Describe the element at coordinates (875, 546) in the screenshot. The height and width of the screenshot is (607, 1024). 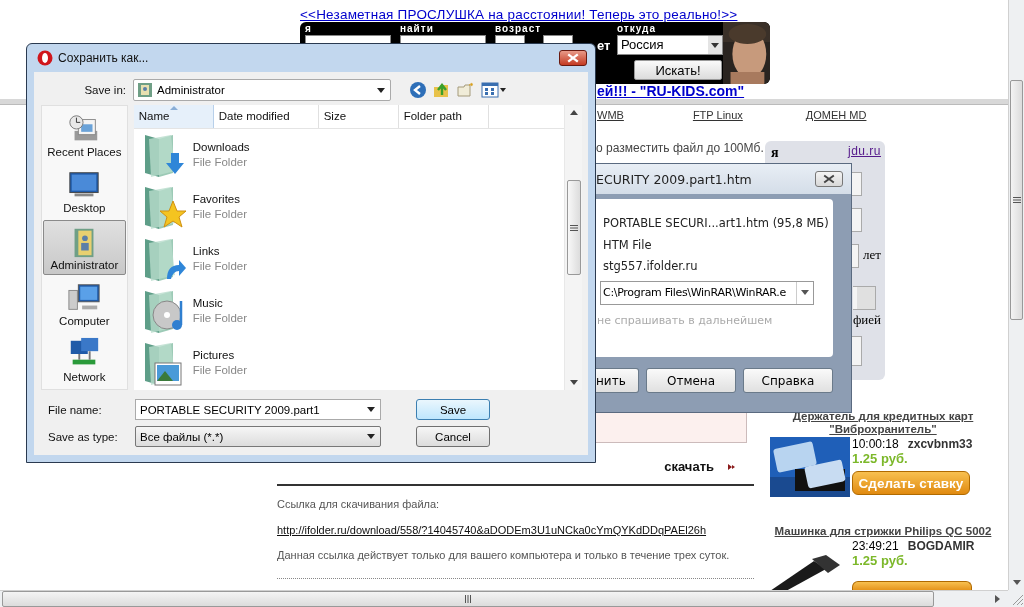
I see `time-left: 23:49:21` at that location.